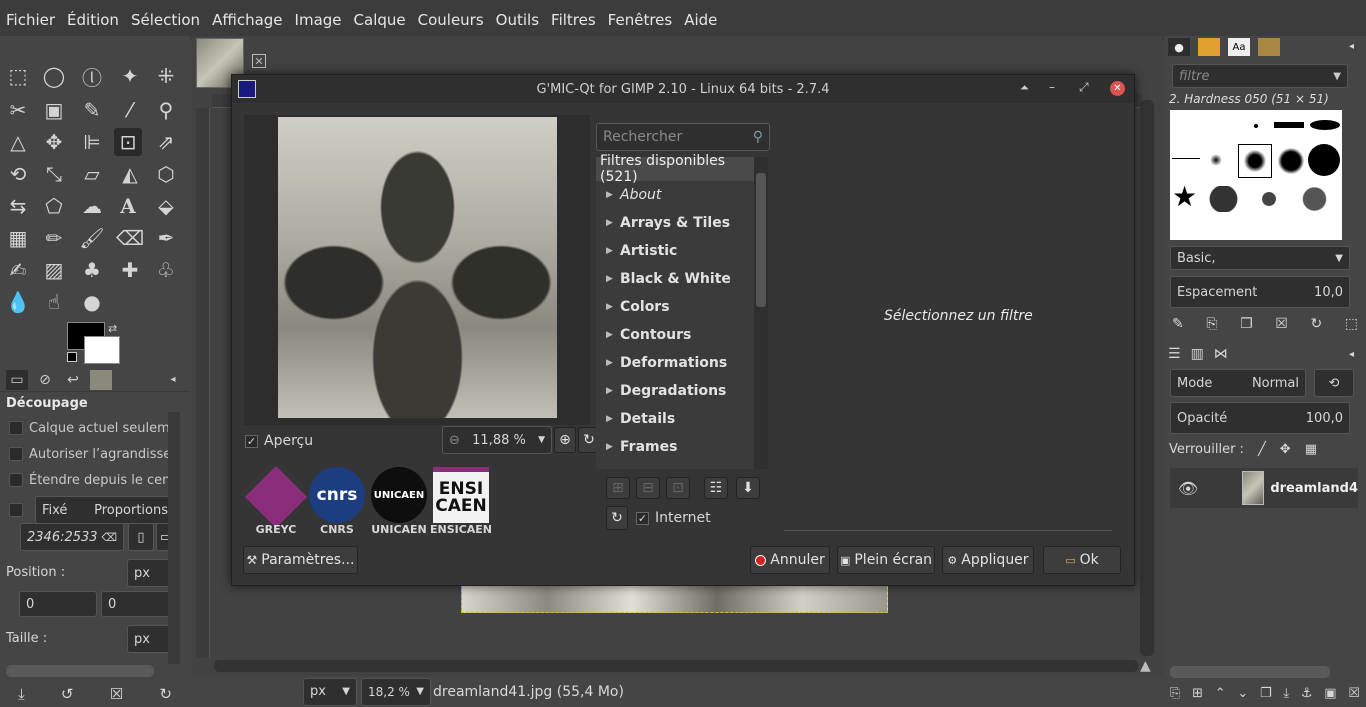 This screenshot has width=1366, height=707. Describe the element at coordinates (640, 20) in the screenshot. I see `menu-fenetres: Fenêtres` at that location.